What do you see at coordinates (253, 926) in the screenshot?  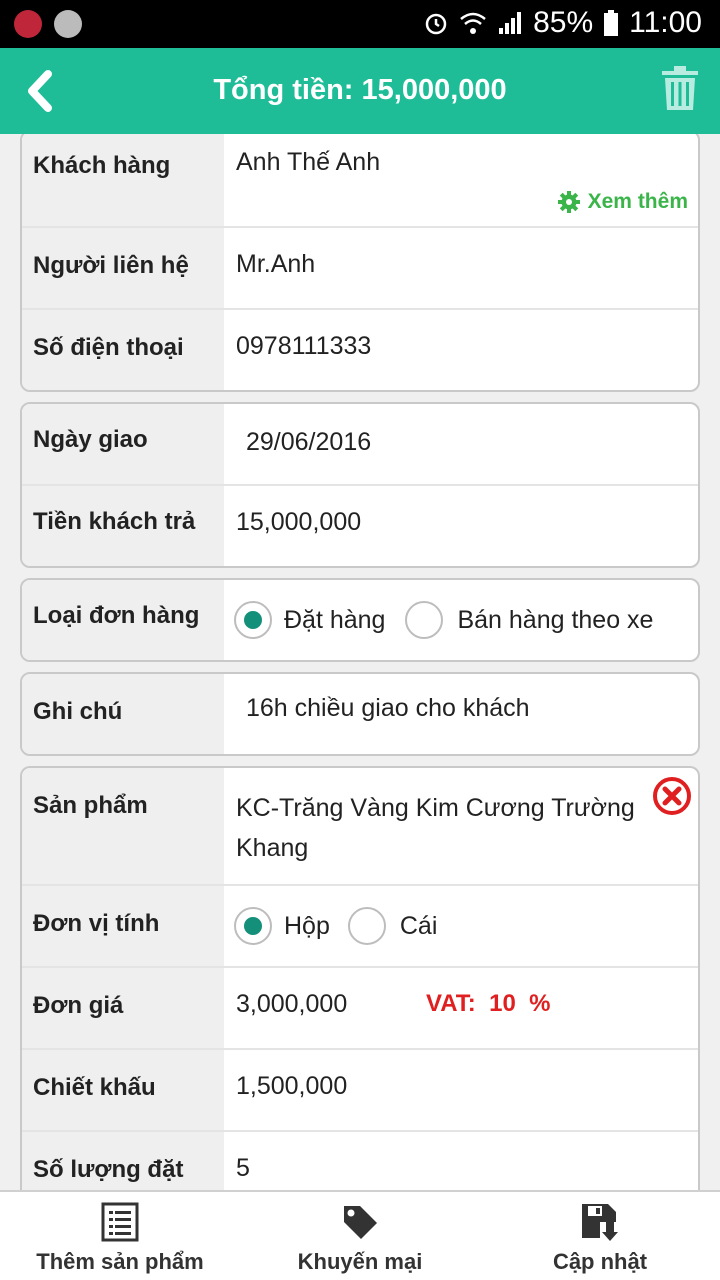 I see `unit-radio-box` at bounding box center [253, 926].